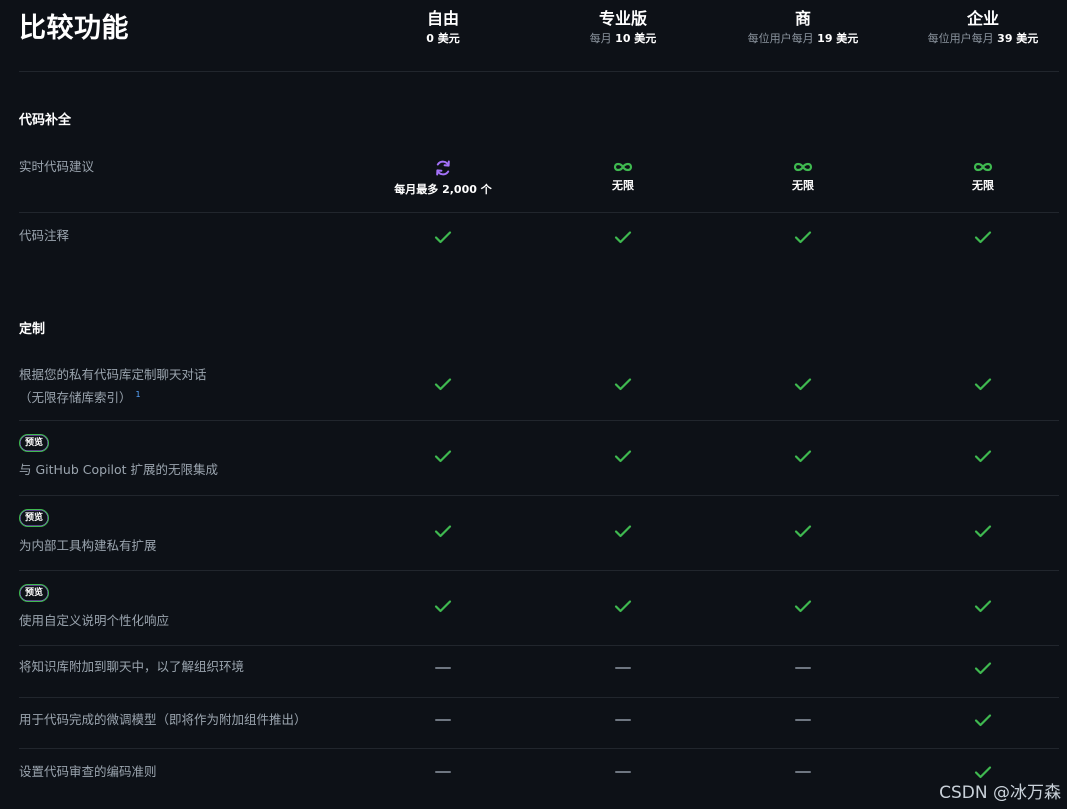 The width and height of the screenshot is (1067, 809). I want to click on row-label-line1: 根据您的私有代码库定制聊天对话, so click(113, 374).